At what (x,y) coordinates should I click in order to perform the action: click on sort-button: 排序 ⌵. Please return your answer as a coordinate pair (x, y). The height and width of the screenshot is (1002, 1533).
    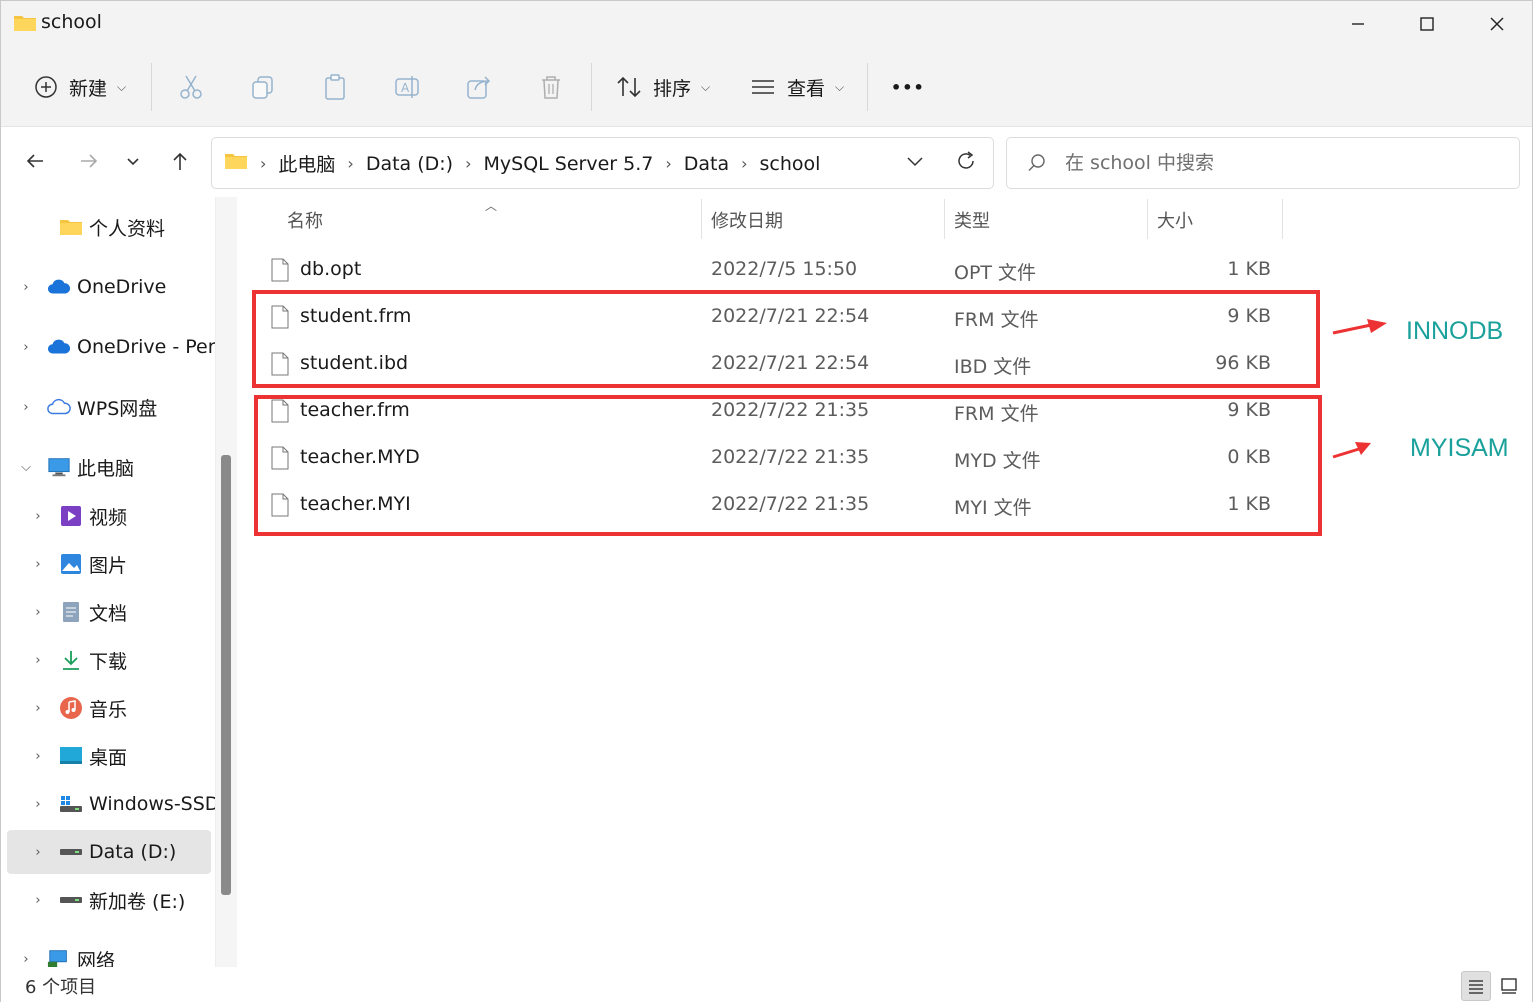
    Looking at the image, I should click on (662, 87).